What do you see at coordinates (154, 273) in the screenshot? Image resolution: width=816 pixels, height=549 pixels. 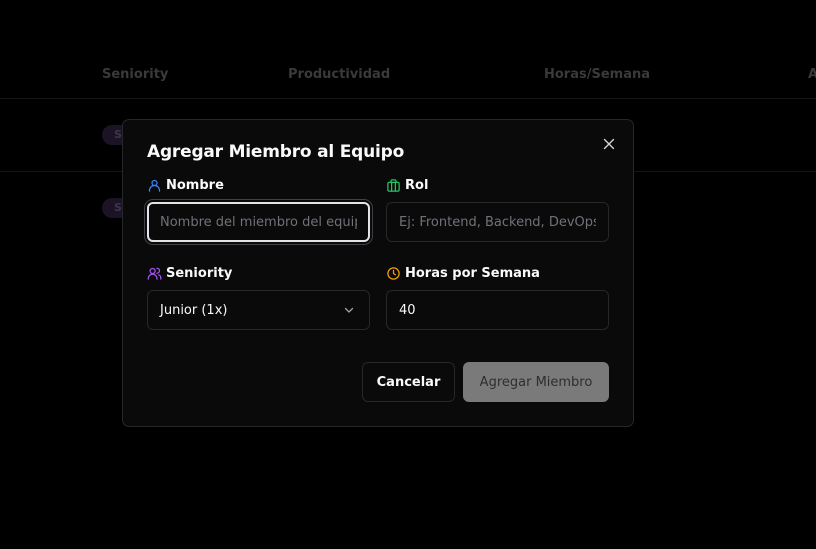 I see `users-icon` at bounding box center [154, 273].